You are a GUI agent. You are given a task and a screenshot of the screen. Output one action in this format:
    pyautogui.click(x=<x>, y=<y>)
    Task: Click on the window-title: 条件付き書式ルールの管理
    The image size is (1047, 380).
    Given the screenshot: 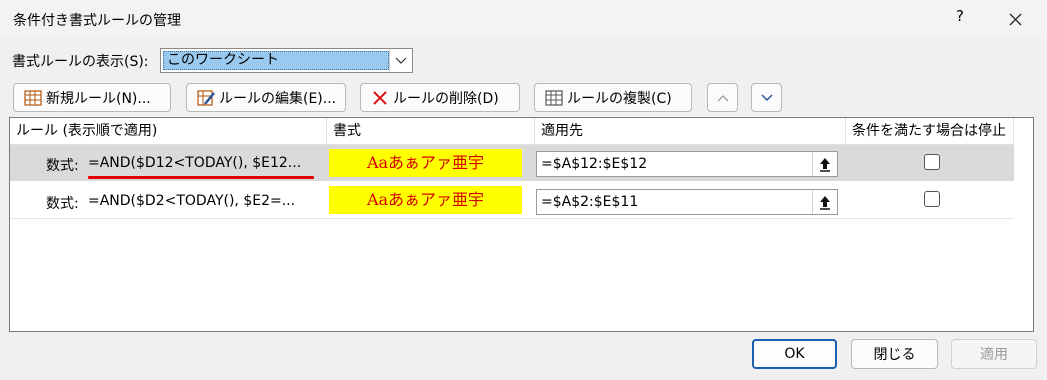 What is the action you would take?
    pyautogui.click(x=97, y=21)
    